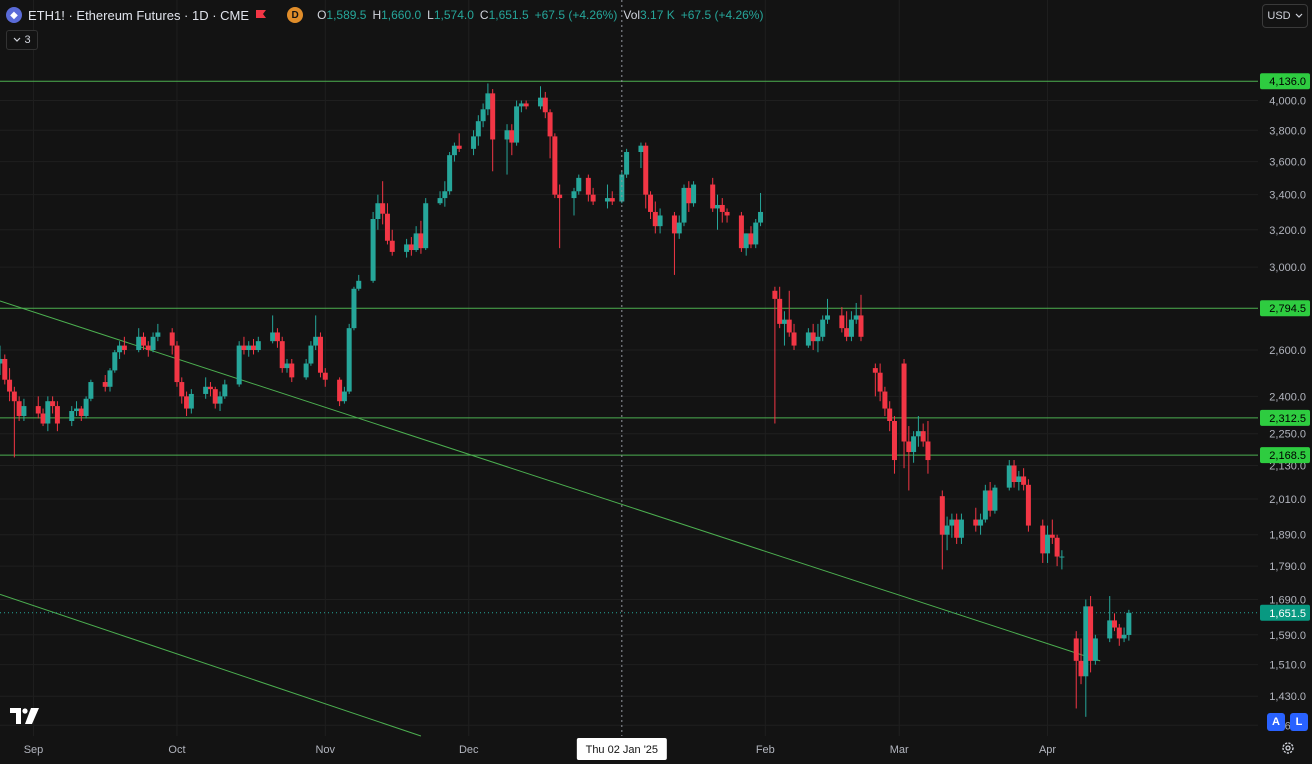 This screenshot has height=764, width=1312. Describe the element at coordinates (25, 716) in the screenshot. I see `tradingview-logo` at that location.